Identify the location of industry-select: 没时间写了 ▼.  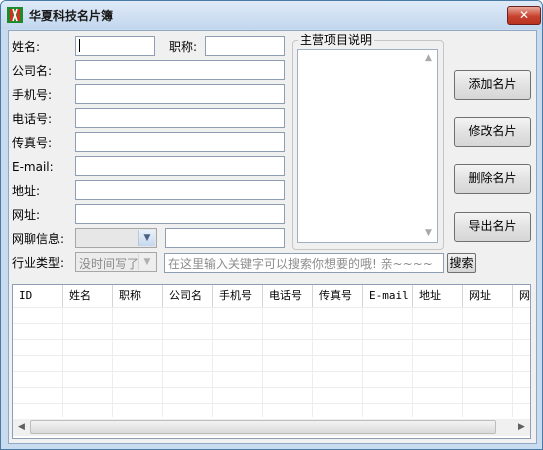
(116, 262).